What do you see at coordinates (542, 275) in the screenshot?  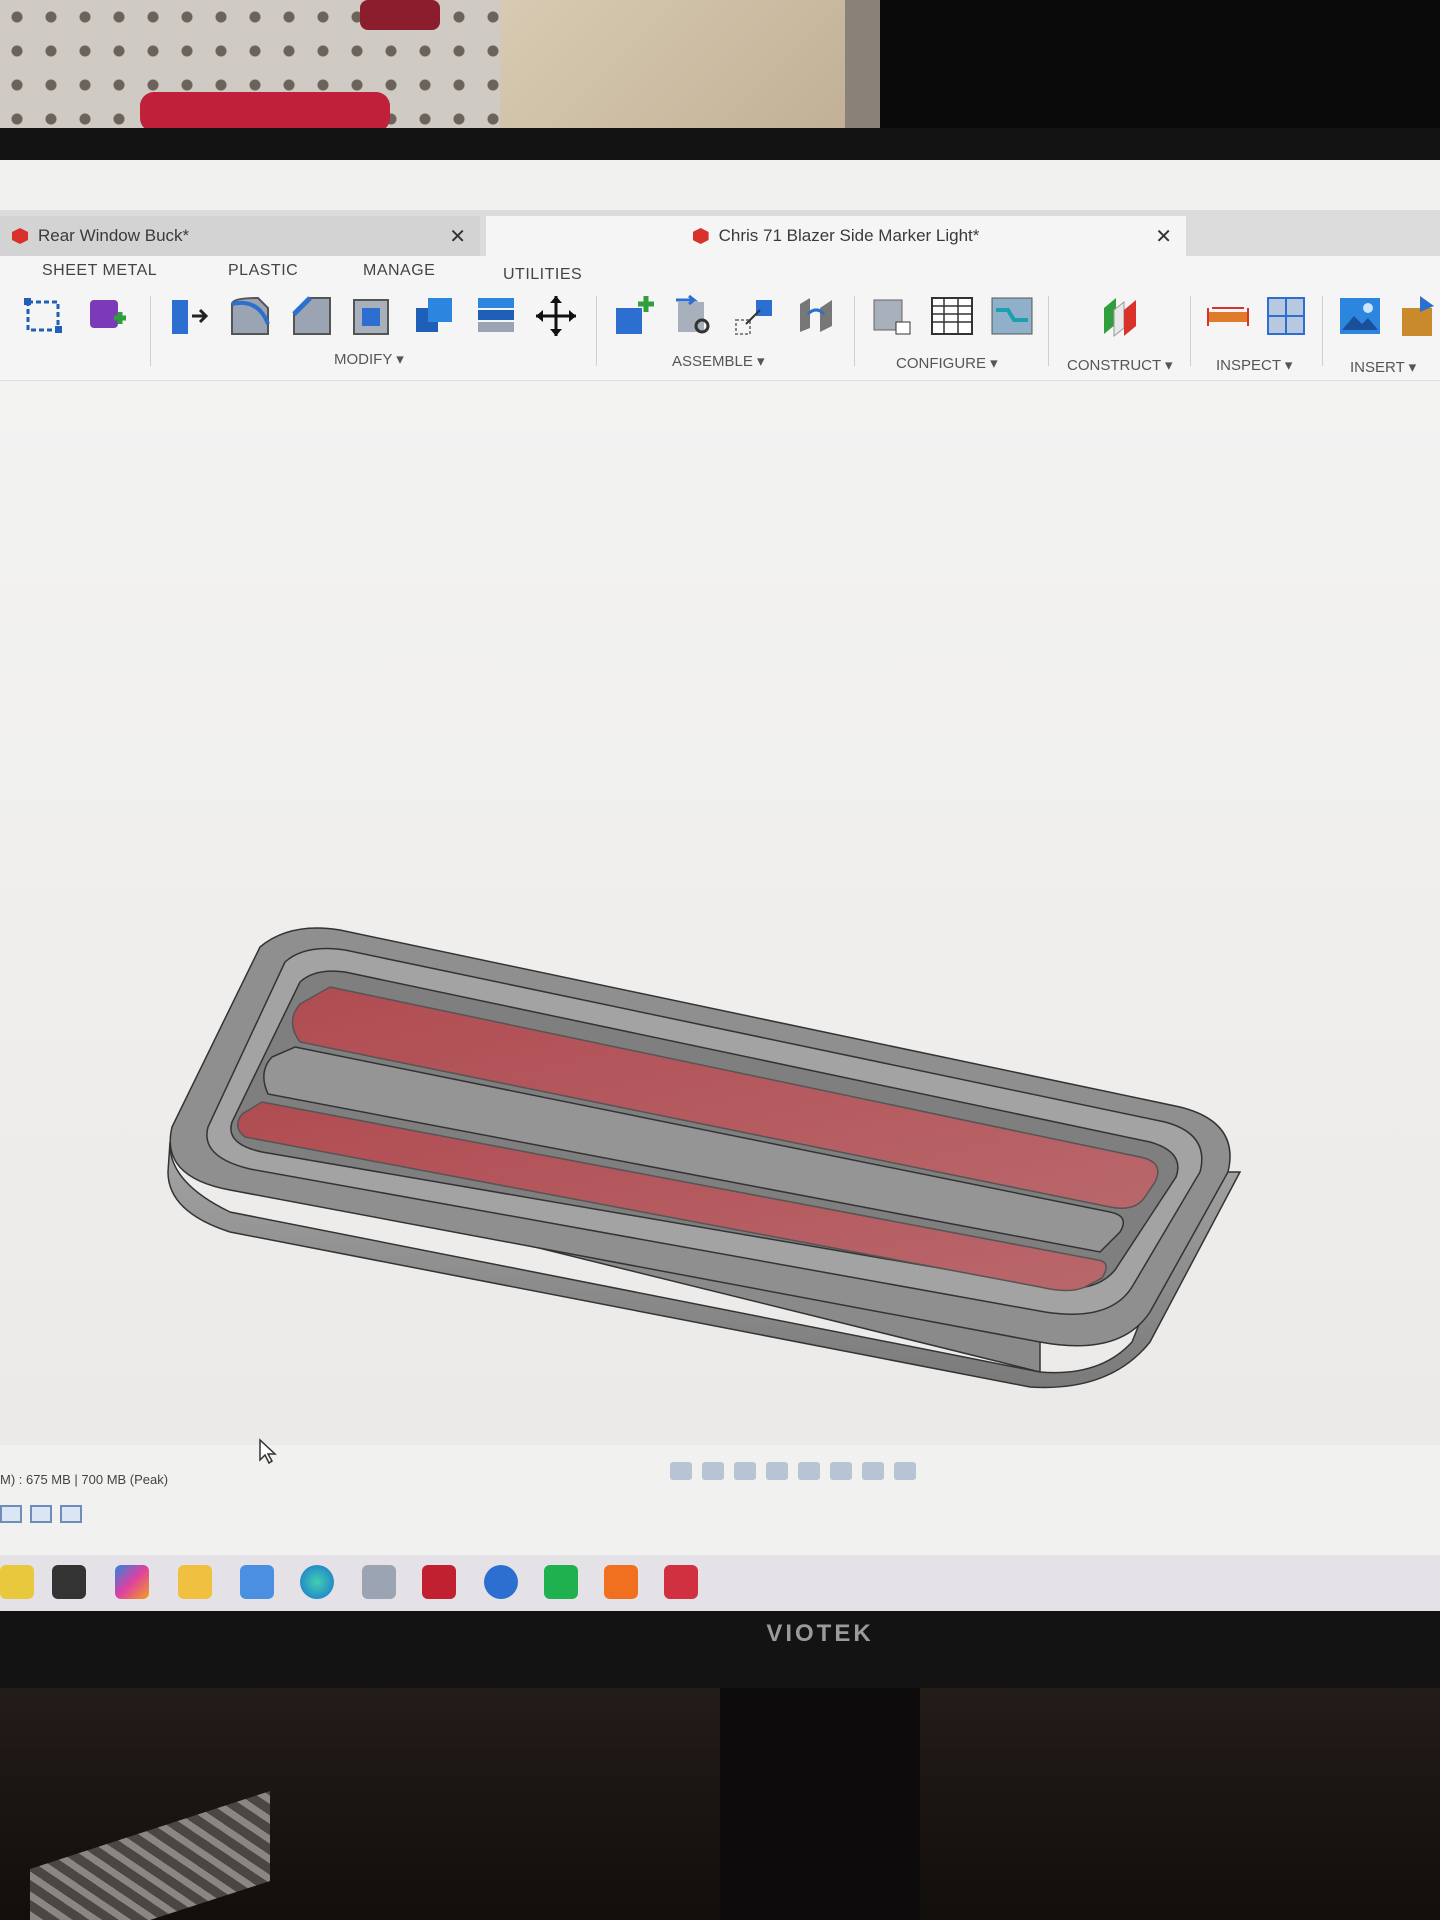 I see `tab-utilities: UTILITIES` at bounding box center [542, 275].